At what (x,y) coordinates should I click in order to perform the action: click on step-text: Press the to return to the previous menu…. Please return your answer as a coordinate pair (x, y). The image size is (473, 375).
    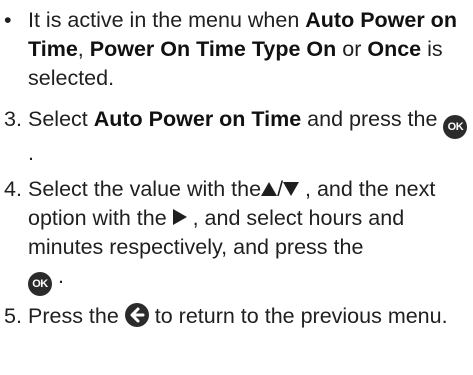
    Looking at the image, I should click on (248, 316).